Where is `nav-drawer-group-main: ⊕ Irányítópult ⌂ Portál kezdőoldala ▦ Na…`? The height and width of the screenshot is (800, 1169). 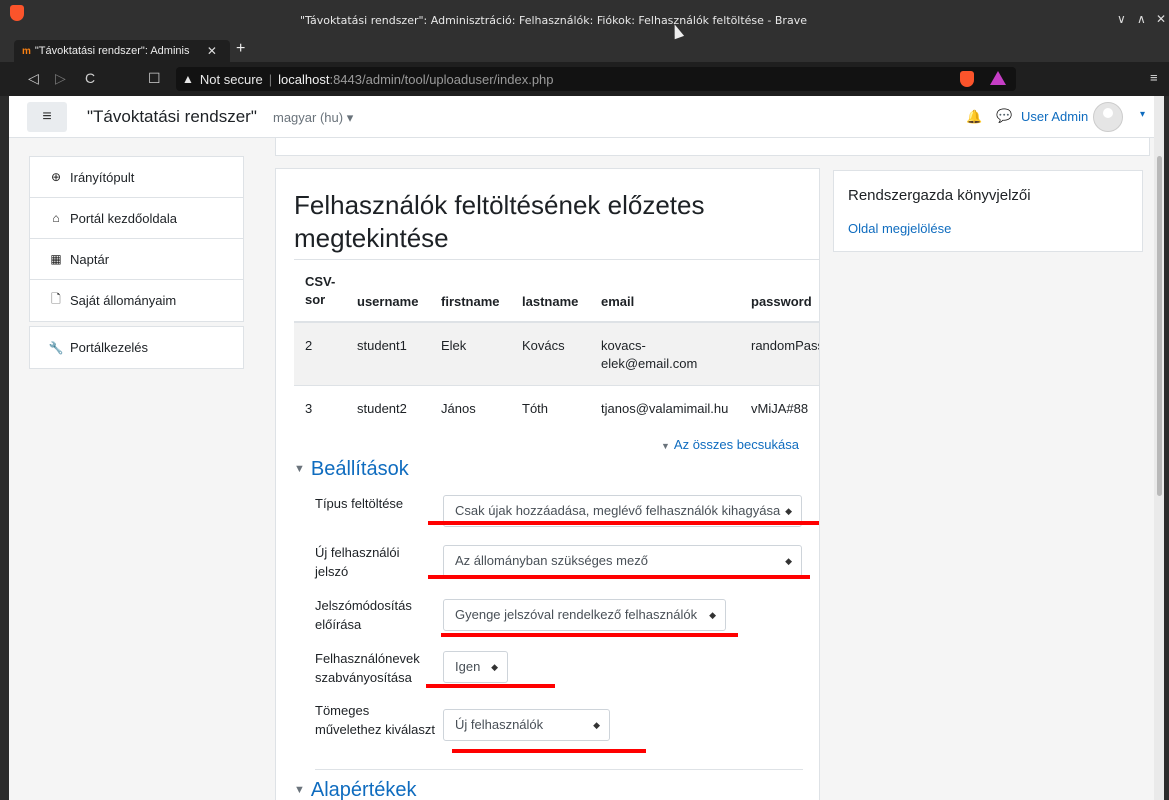
nav-drawer-group-main: ⊕ Irányítópult ⌂ Portál kezdőoldala ▦ Na… is located at coordinates (136, 239).